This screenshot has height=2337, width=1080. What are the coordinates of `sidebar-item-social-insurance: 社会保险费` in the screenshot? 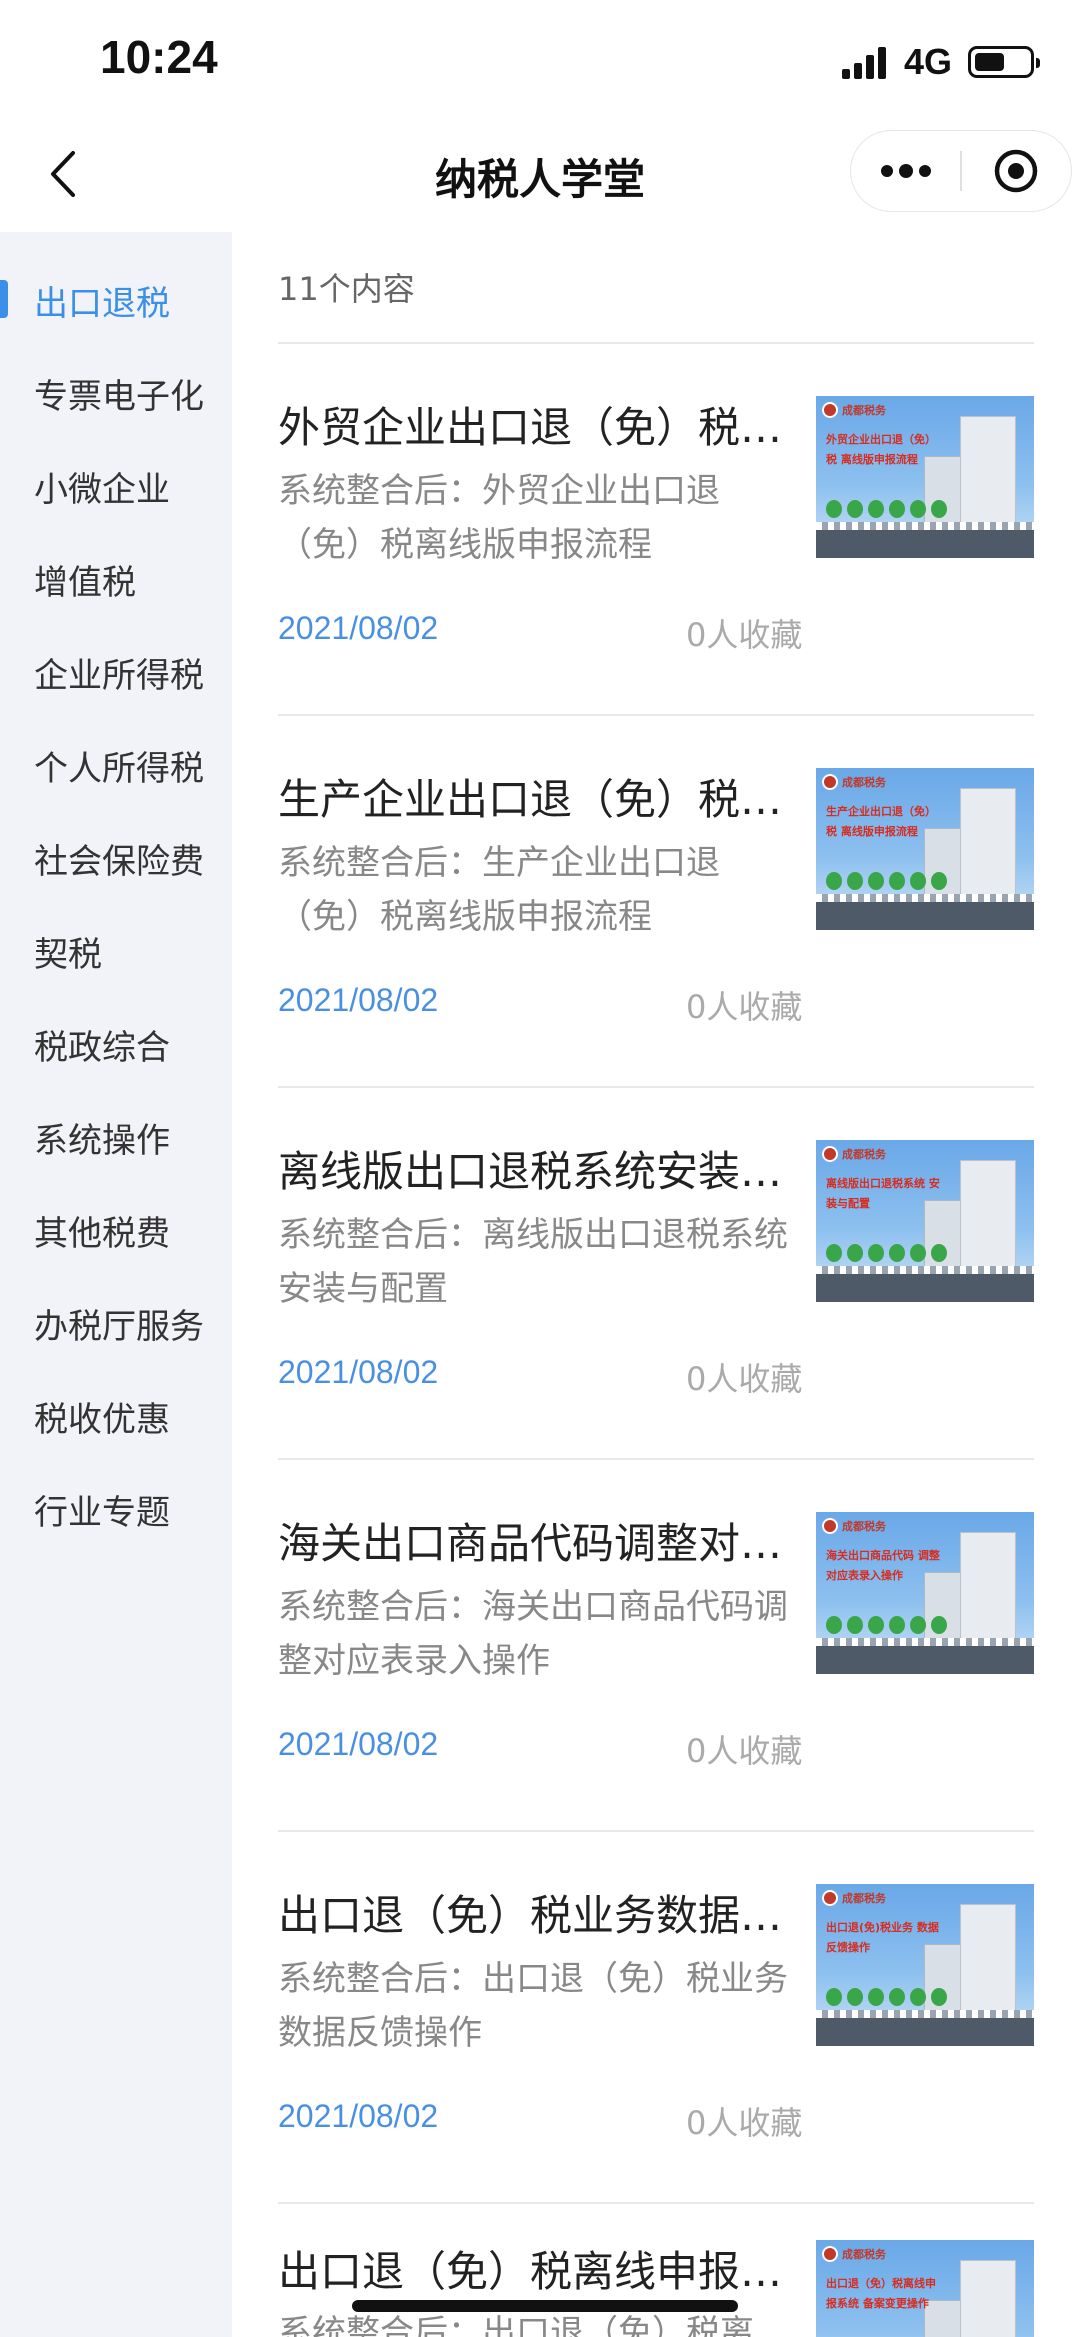 It's located at (116, 858).